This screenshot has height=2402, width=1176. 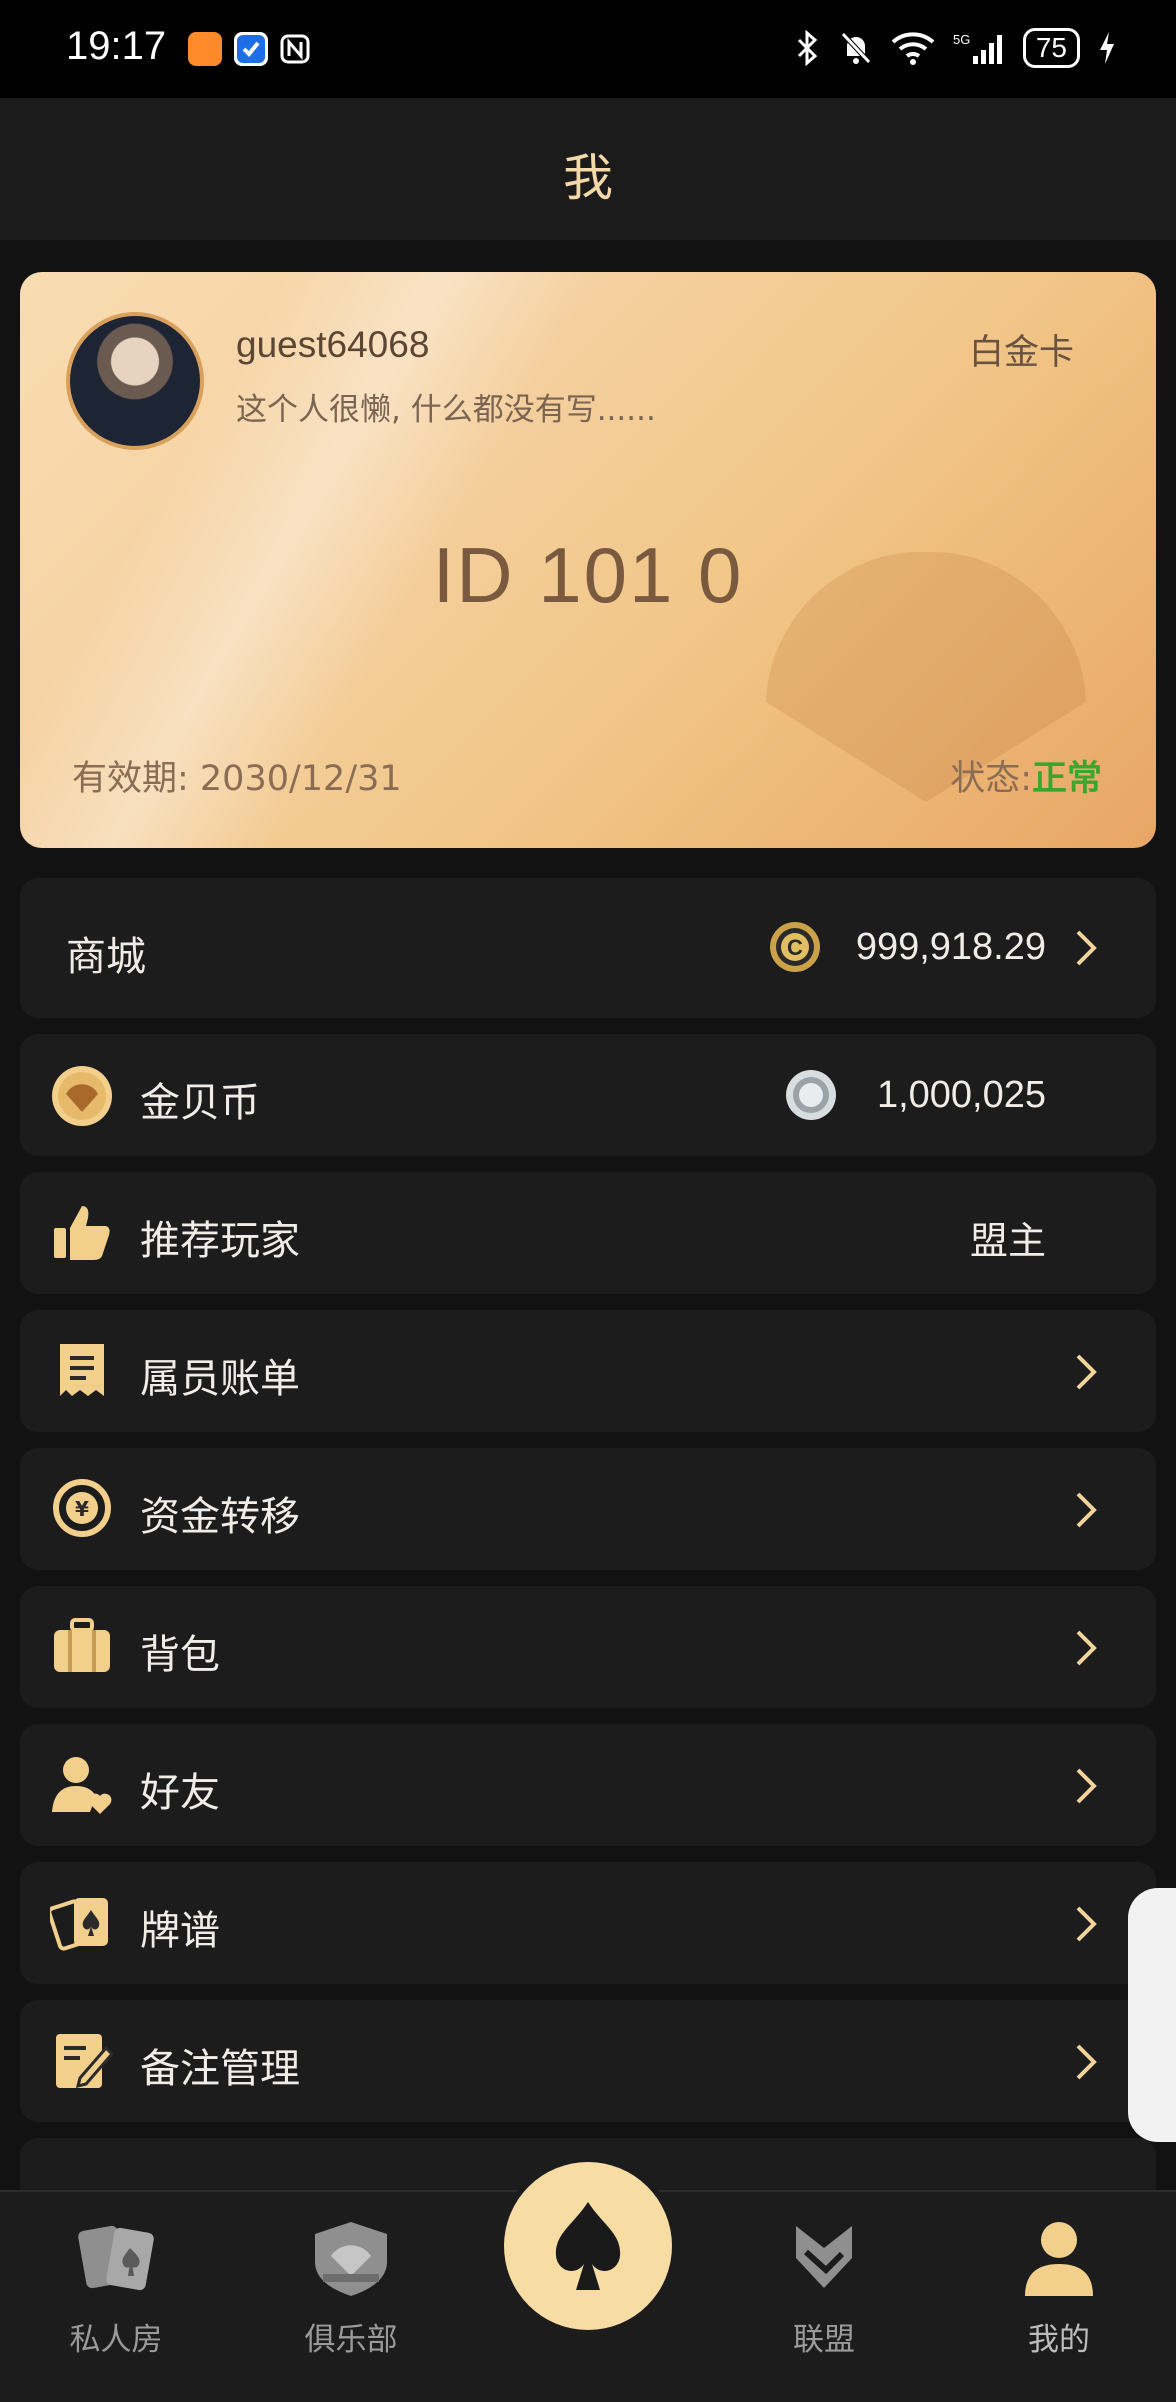 I want to click on menu-item-label: 金贝币, so click(x=200, y=1103).